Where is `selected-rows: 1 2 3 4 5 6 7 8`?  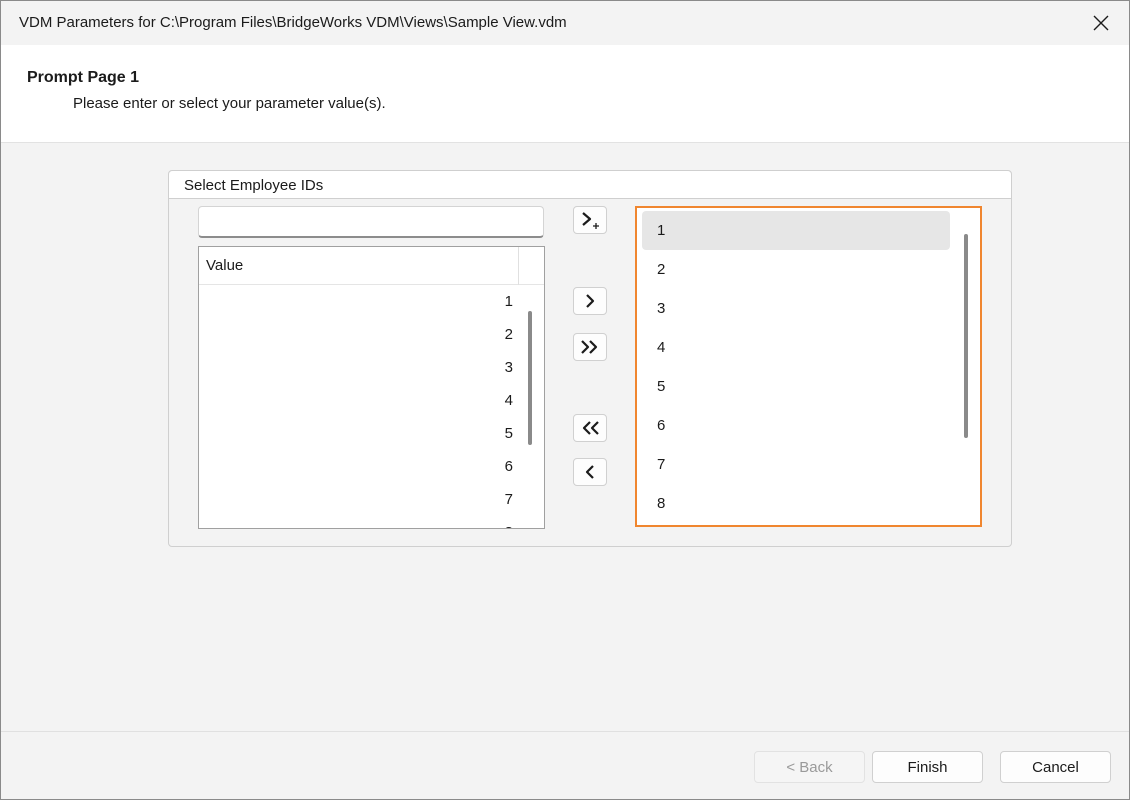
selected-rows: 1 2 3 4 5 6 7 8 is located at coordinates (796, 367).